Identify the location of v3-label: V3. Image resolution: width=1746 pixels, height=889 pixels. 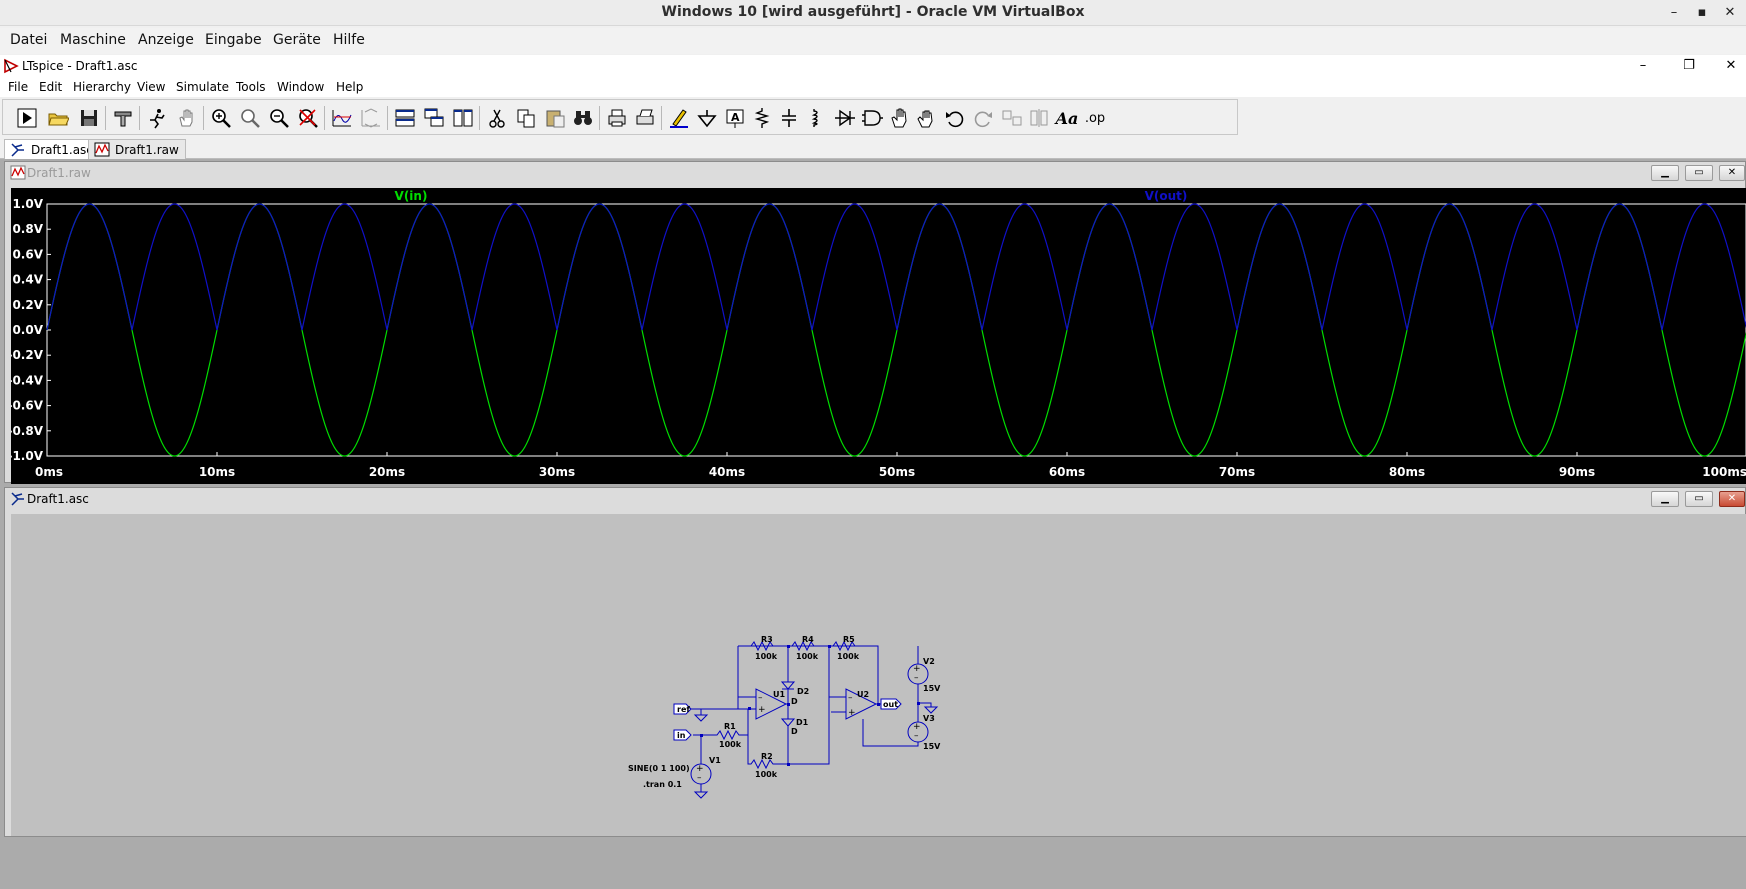
(929, 718).